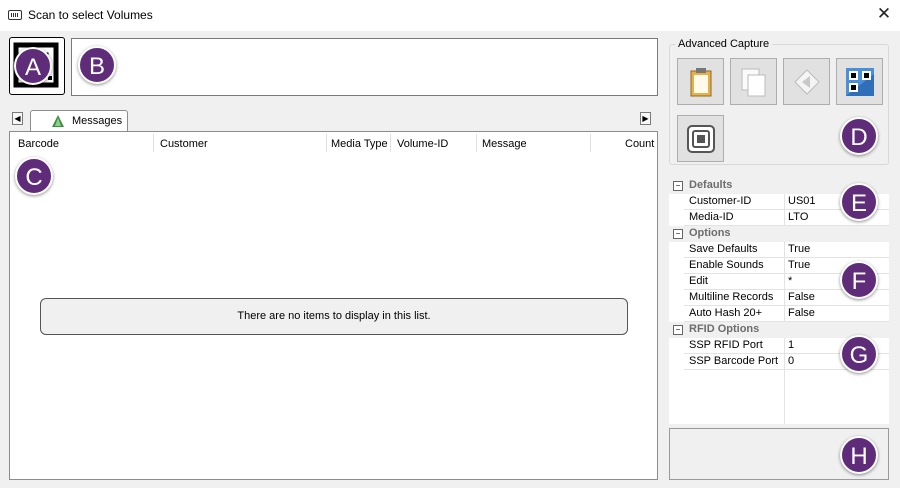 This screenshot has width=900, height=488. I want to click on property-row: Save Defaults True, so click(779, 250).